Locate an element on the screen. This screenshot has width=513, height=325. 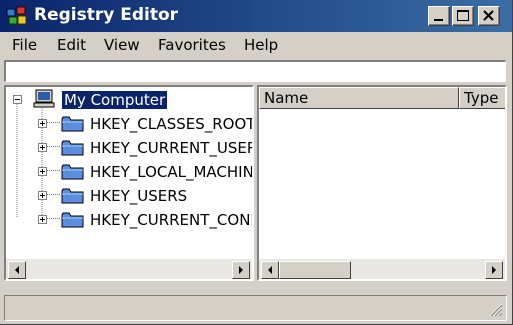
tree-node: HKEY_CLASSES_ROOT is located at coordinates (129, 124).